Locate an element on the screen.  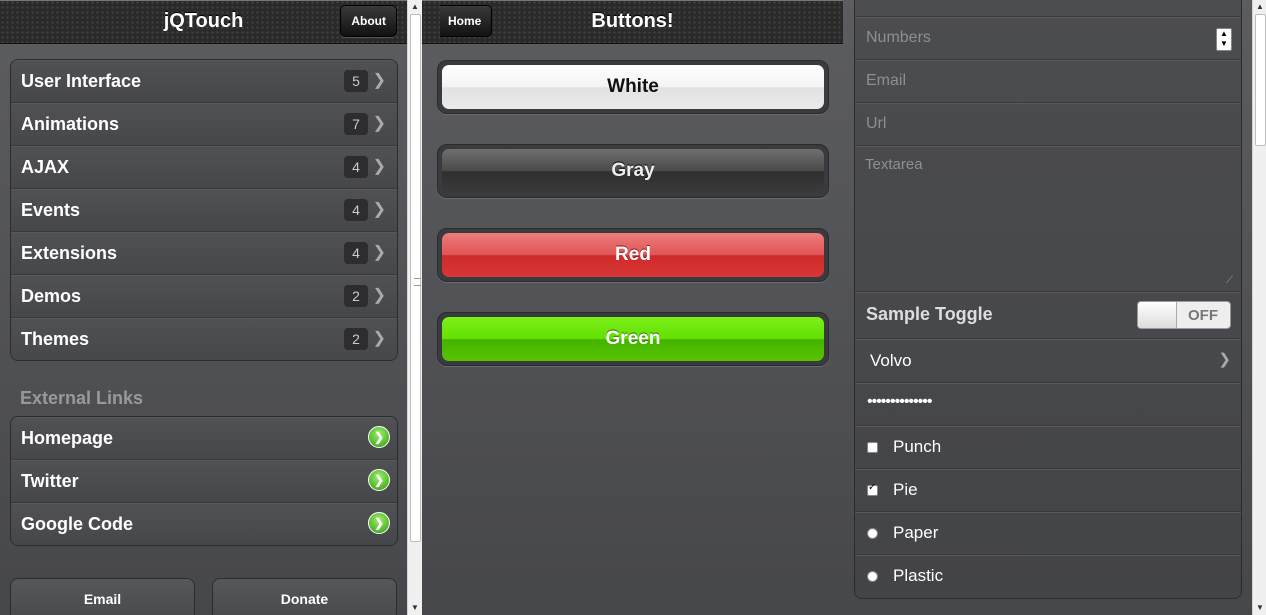
red-button-frame: Red is located at coordinates (633, 255).